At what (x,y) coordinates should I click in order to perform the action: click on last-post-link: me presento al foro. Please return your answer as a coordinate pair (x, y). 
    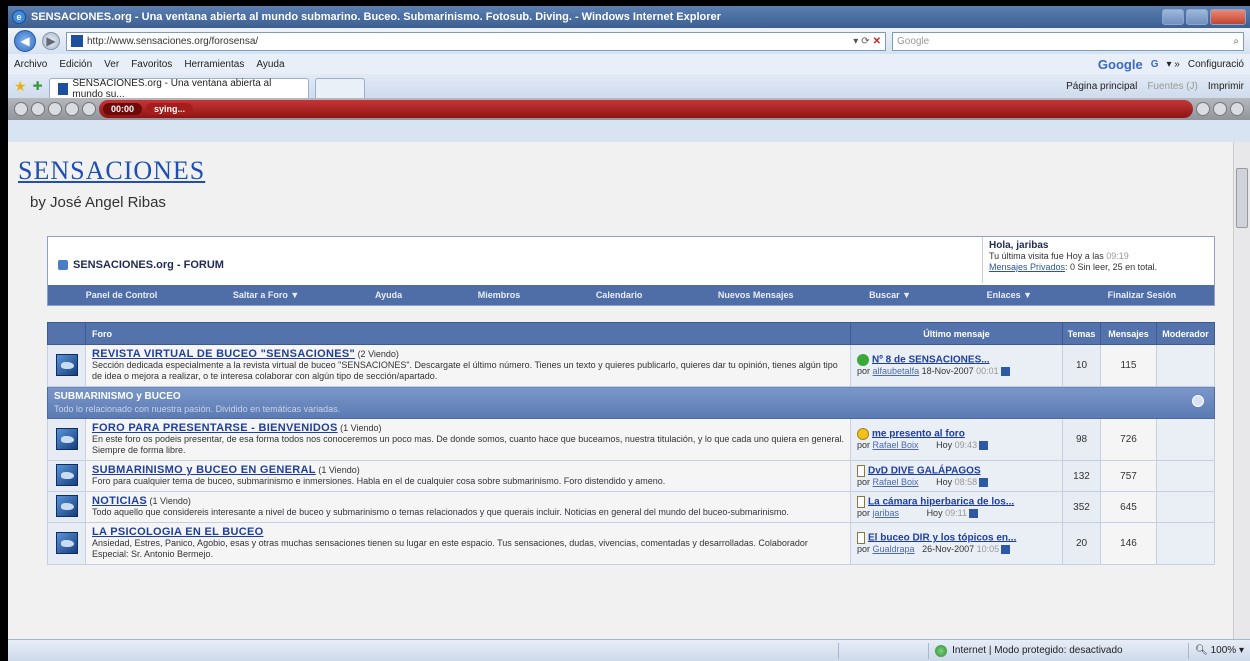
    Looking at the image, I should click on (918, 433).